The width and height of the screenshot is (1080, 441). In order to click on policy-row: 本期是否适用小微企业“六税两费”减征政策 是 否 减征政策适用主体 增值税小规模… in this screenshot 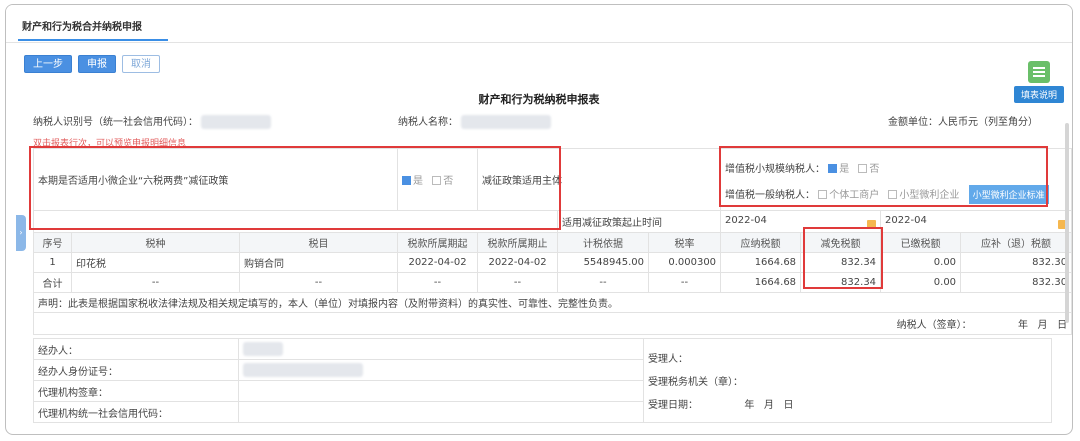, I will do `click(552, 179)`.